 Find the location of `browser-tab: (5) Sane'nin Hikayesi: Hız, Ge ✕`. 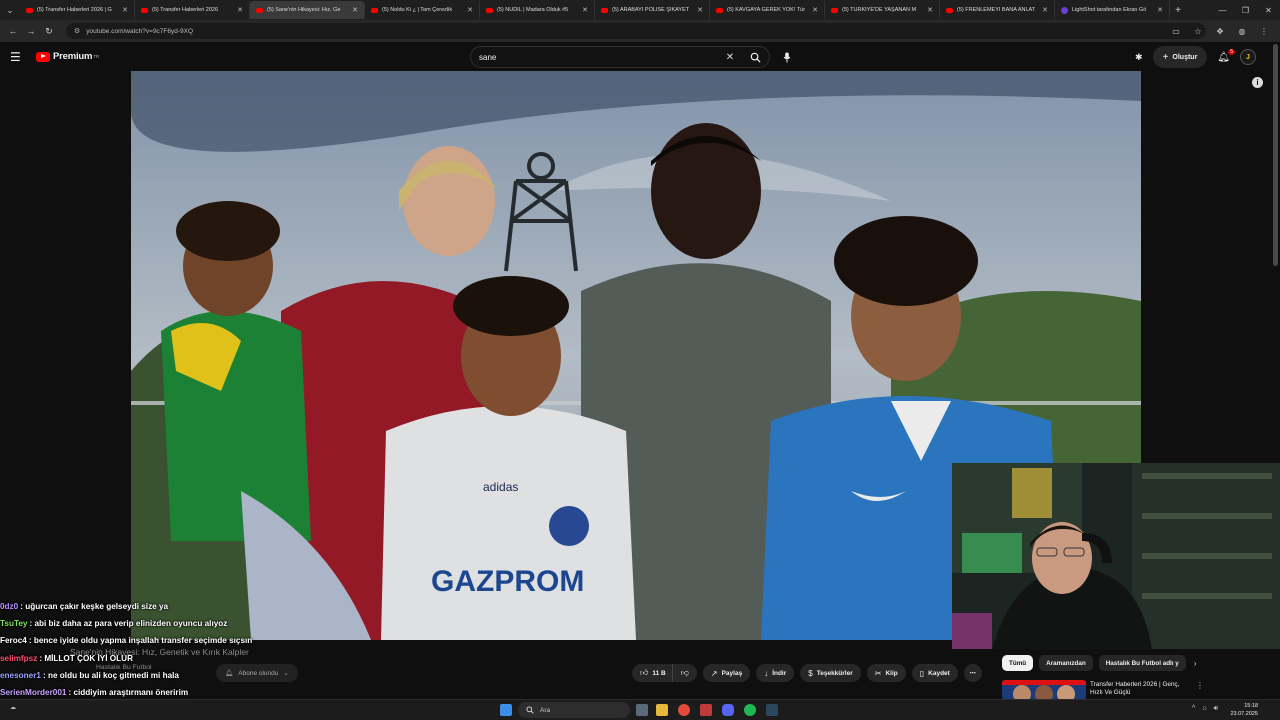

browser-tab: (5) Sane'nin Hikayesi: Hız, Ge ✕ is located at coordinates (307, 10).